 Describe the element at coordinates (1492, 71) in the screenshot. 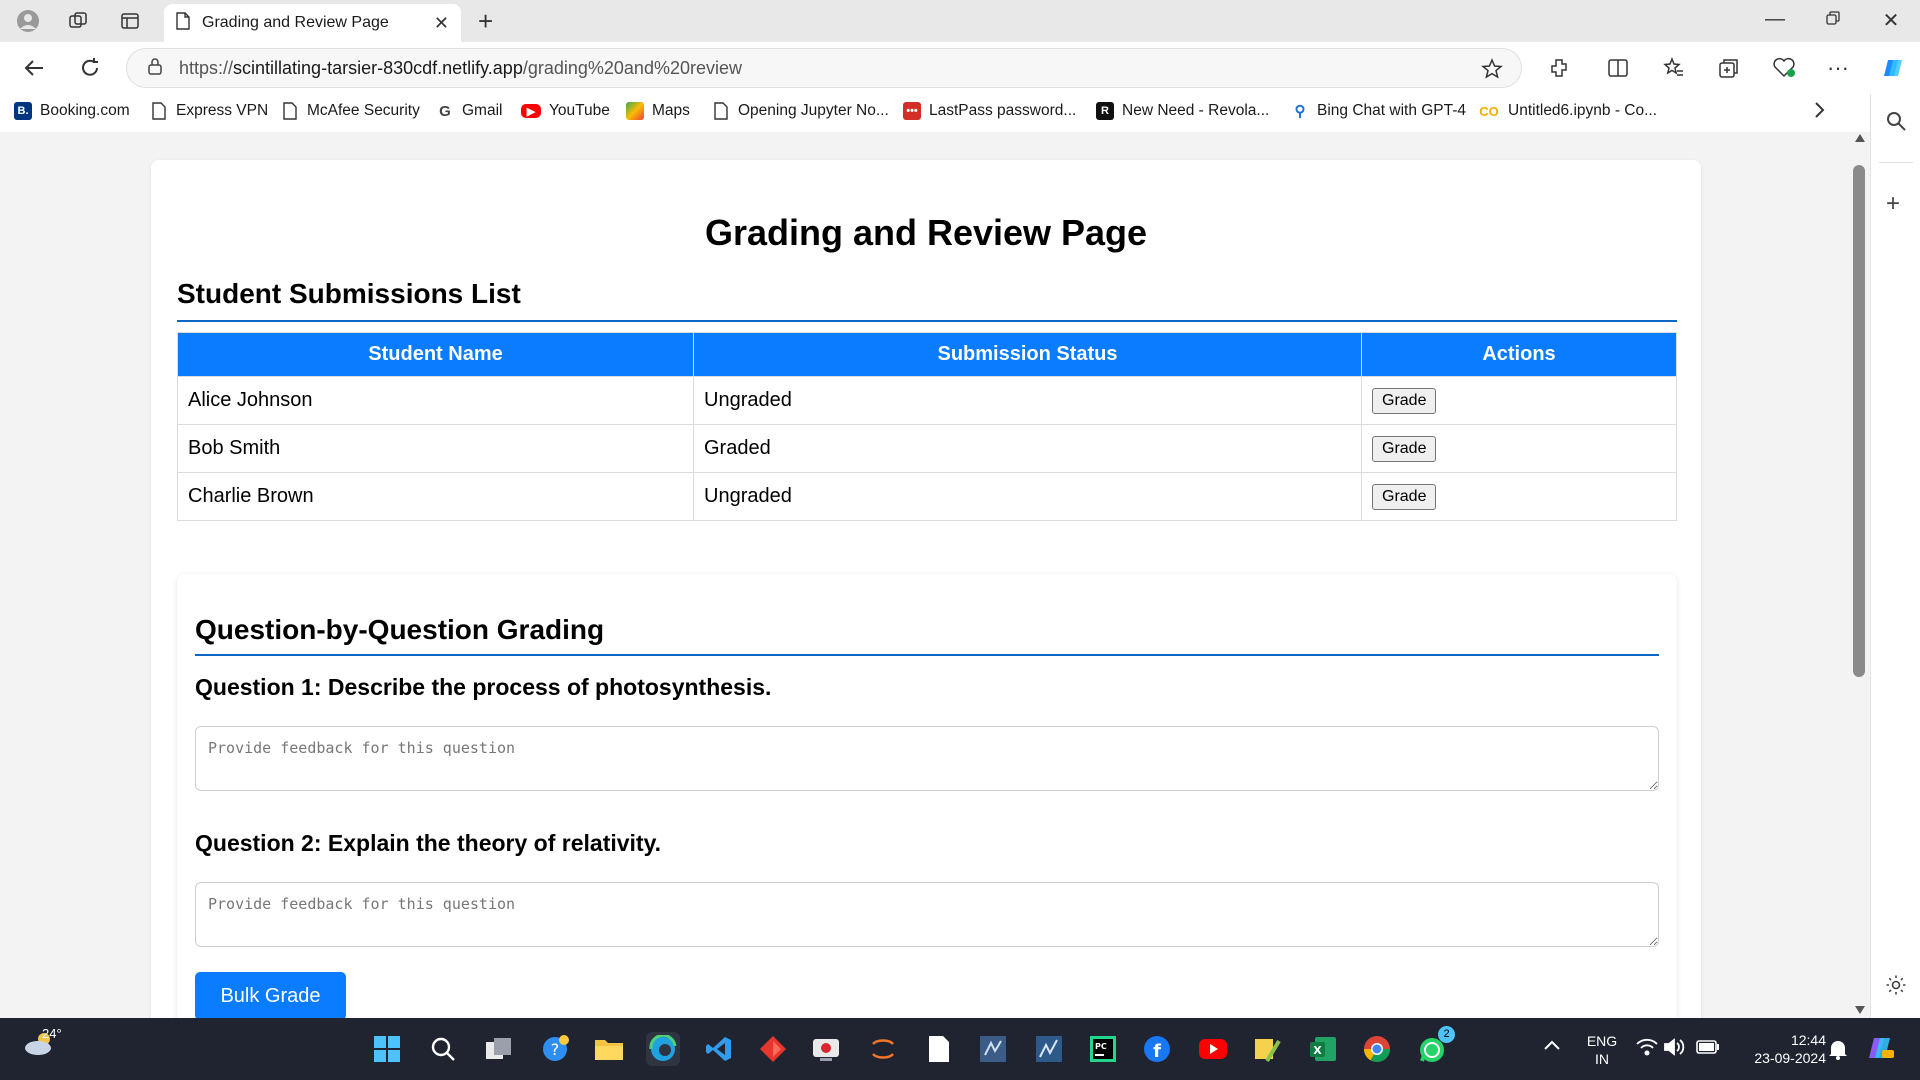

I see `favorite-star-icon` at that location.